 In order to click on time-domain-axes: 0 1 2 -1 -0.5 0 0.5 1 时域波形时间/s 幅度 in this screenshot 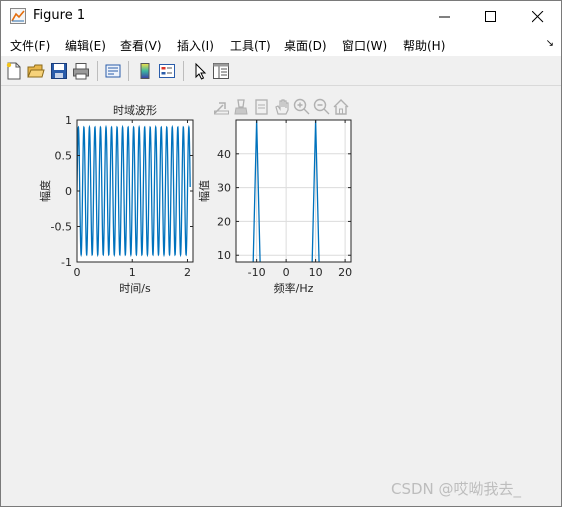, I will do `click(116, 199)`.